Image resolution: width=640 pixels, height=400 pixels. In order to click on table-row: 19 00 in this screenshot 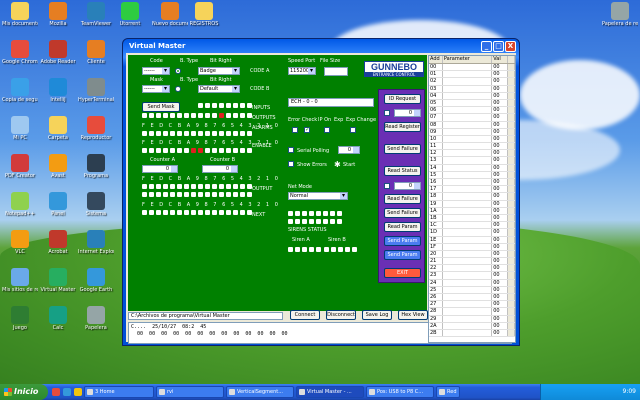, I will do `click(472, 204)`.